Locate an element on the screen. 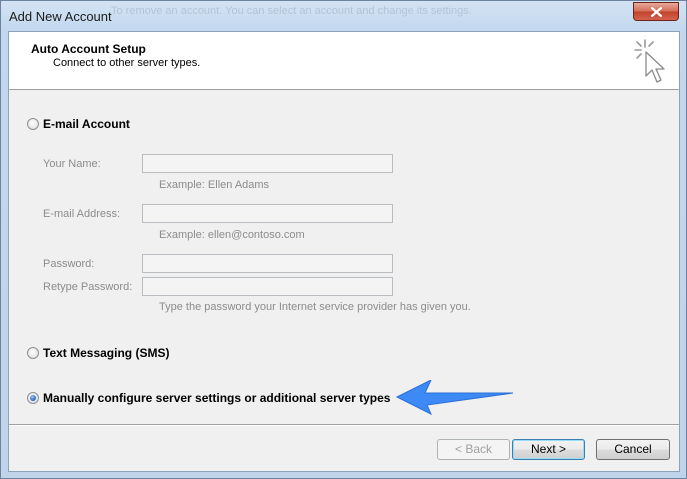 The width and height of the screenshot is (687, 479). blue-arrow-icon is located at coordinates (454, 398).